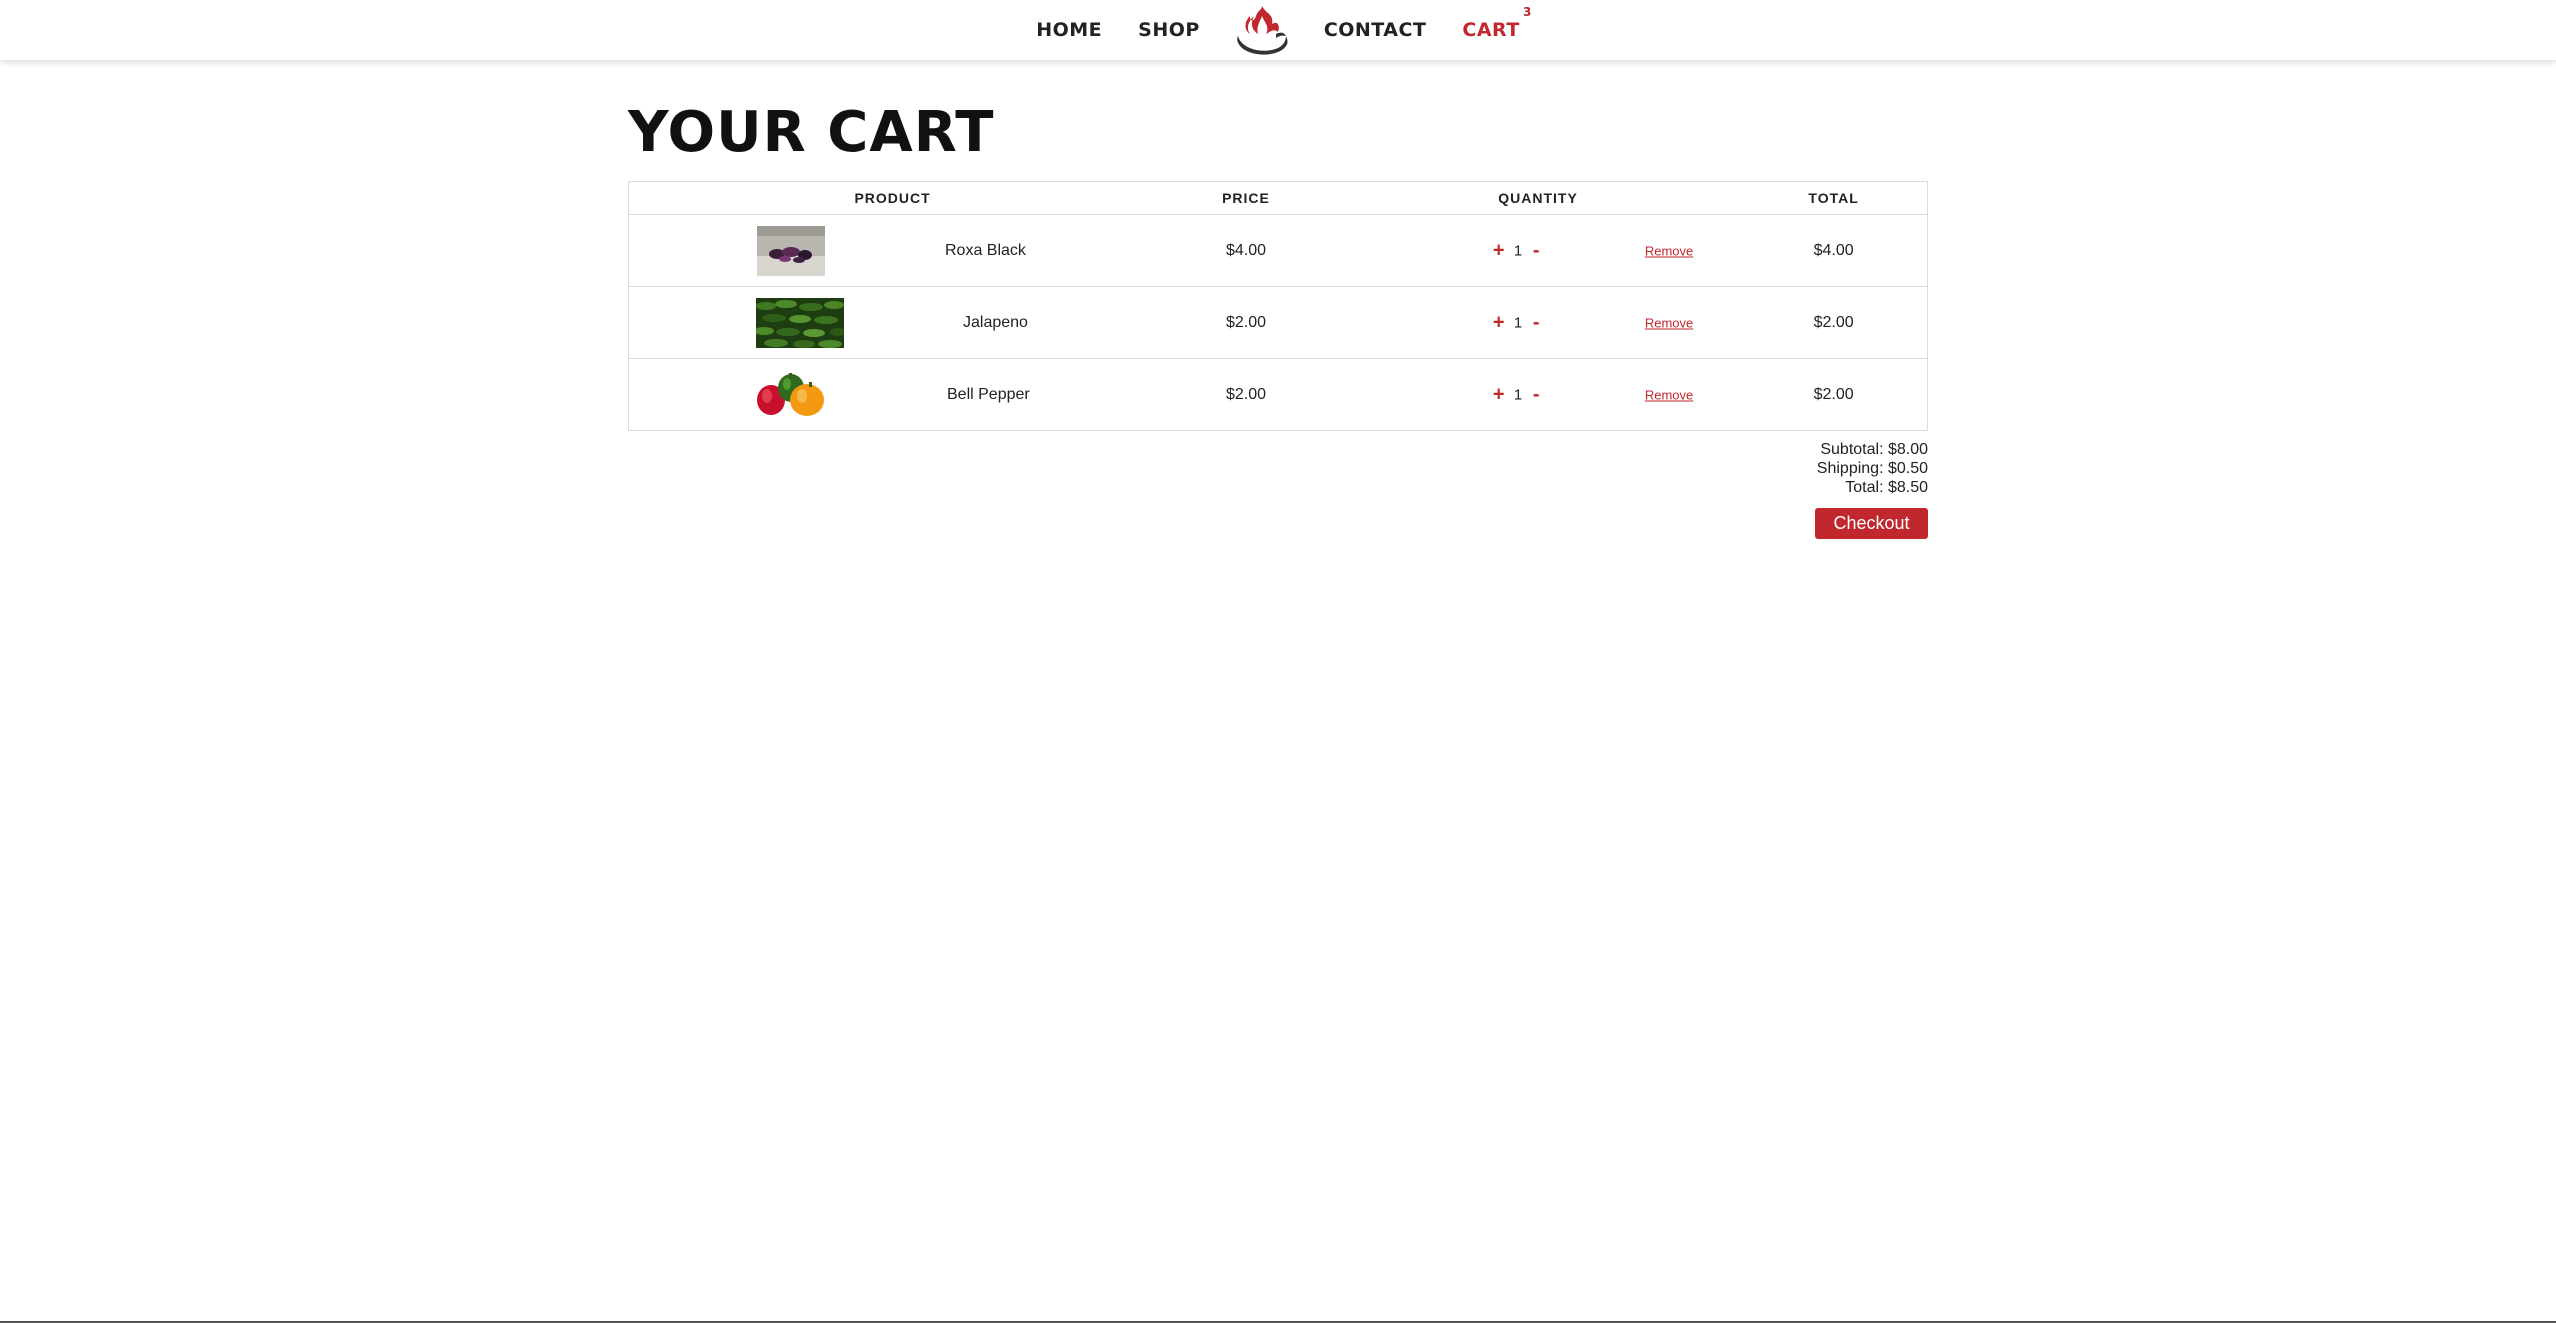  What do you see at coordinates (791, 250) in the screenshot?
I see `roxa-black-pepper-image` at bounding box center [791, 250].